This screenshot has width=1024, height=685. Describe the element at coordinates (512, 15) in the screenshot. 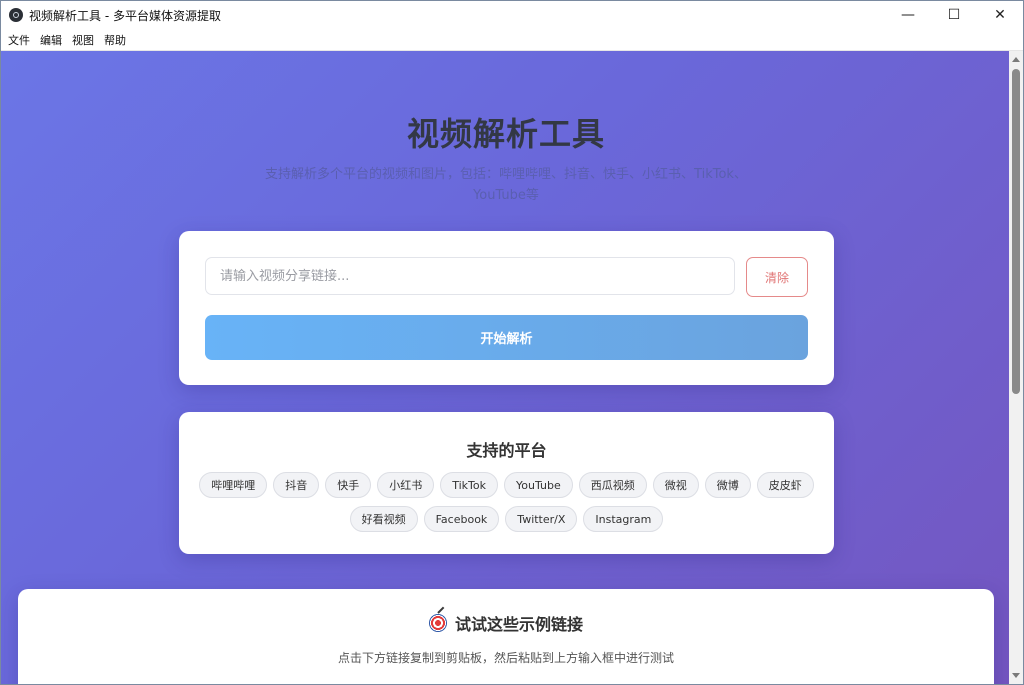

I see `title-bar: 视频解析工具 - 多平台媒体资源提取 — ☐ ✕` at that location.